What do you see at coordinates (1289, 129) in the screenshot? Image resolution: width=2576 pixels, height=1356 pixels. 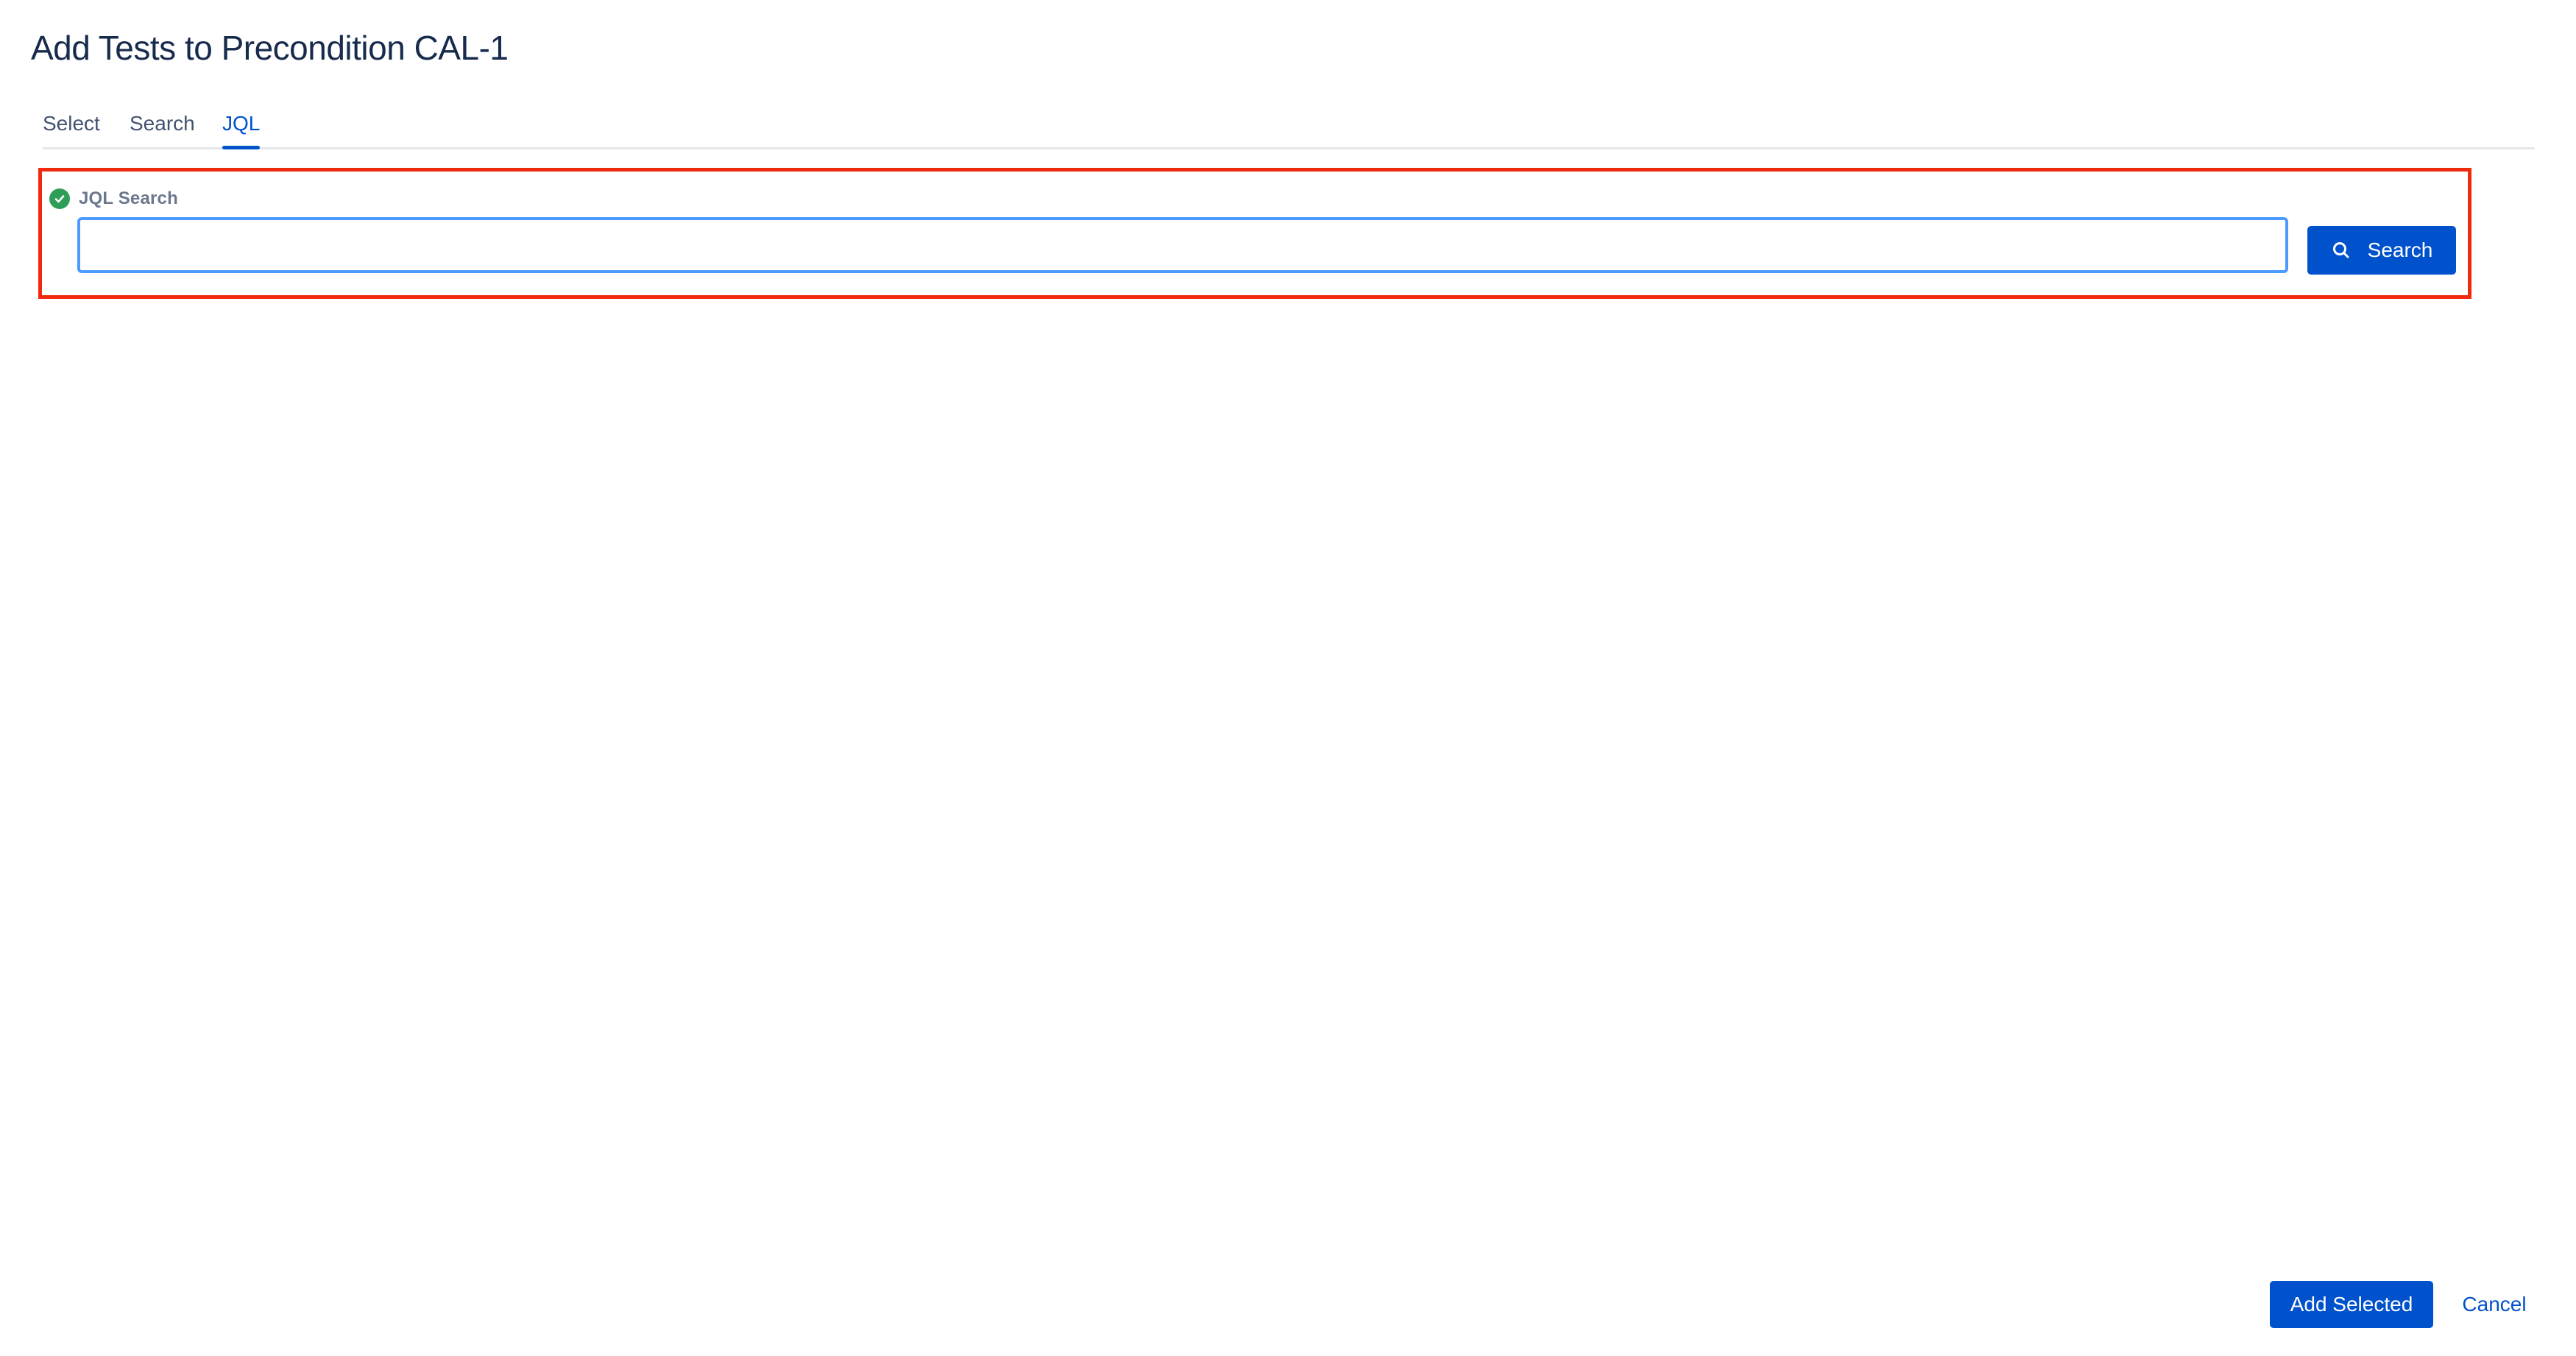 I see `tab-bar: Select Search JQL` at bounding box center [1289, 129].